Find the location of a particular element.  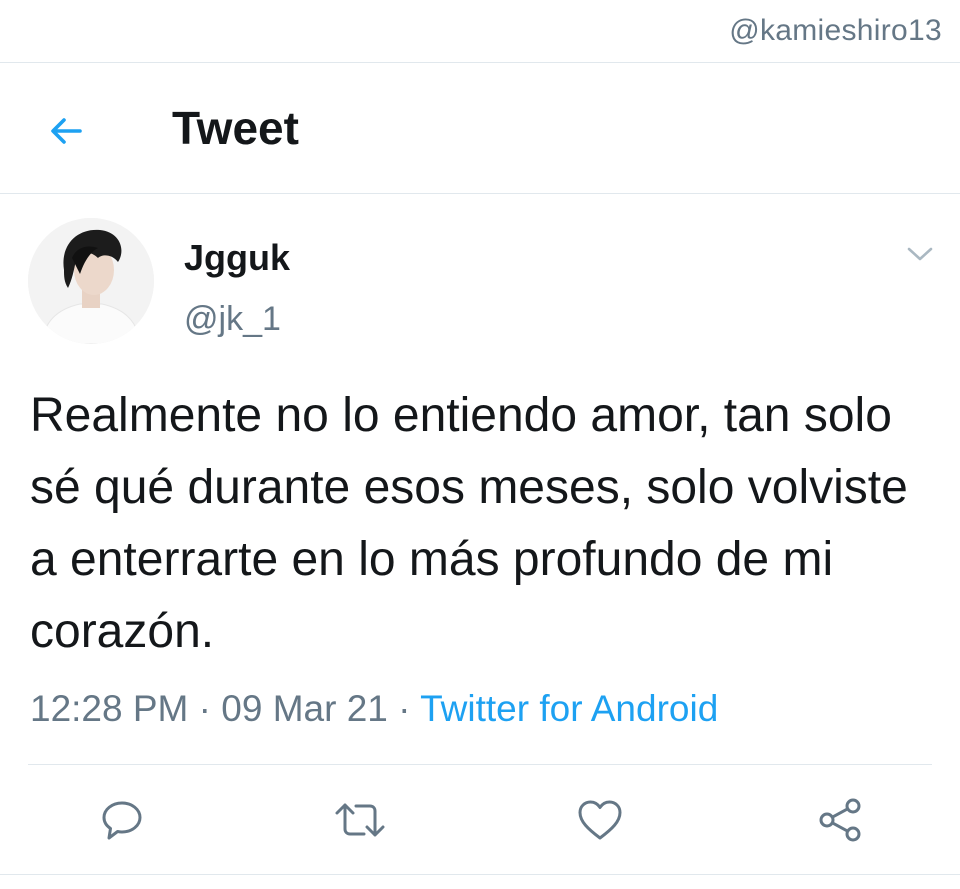

page-title: Tweet is located at coordinates (235, 128).